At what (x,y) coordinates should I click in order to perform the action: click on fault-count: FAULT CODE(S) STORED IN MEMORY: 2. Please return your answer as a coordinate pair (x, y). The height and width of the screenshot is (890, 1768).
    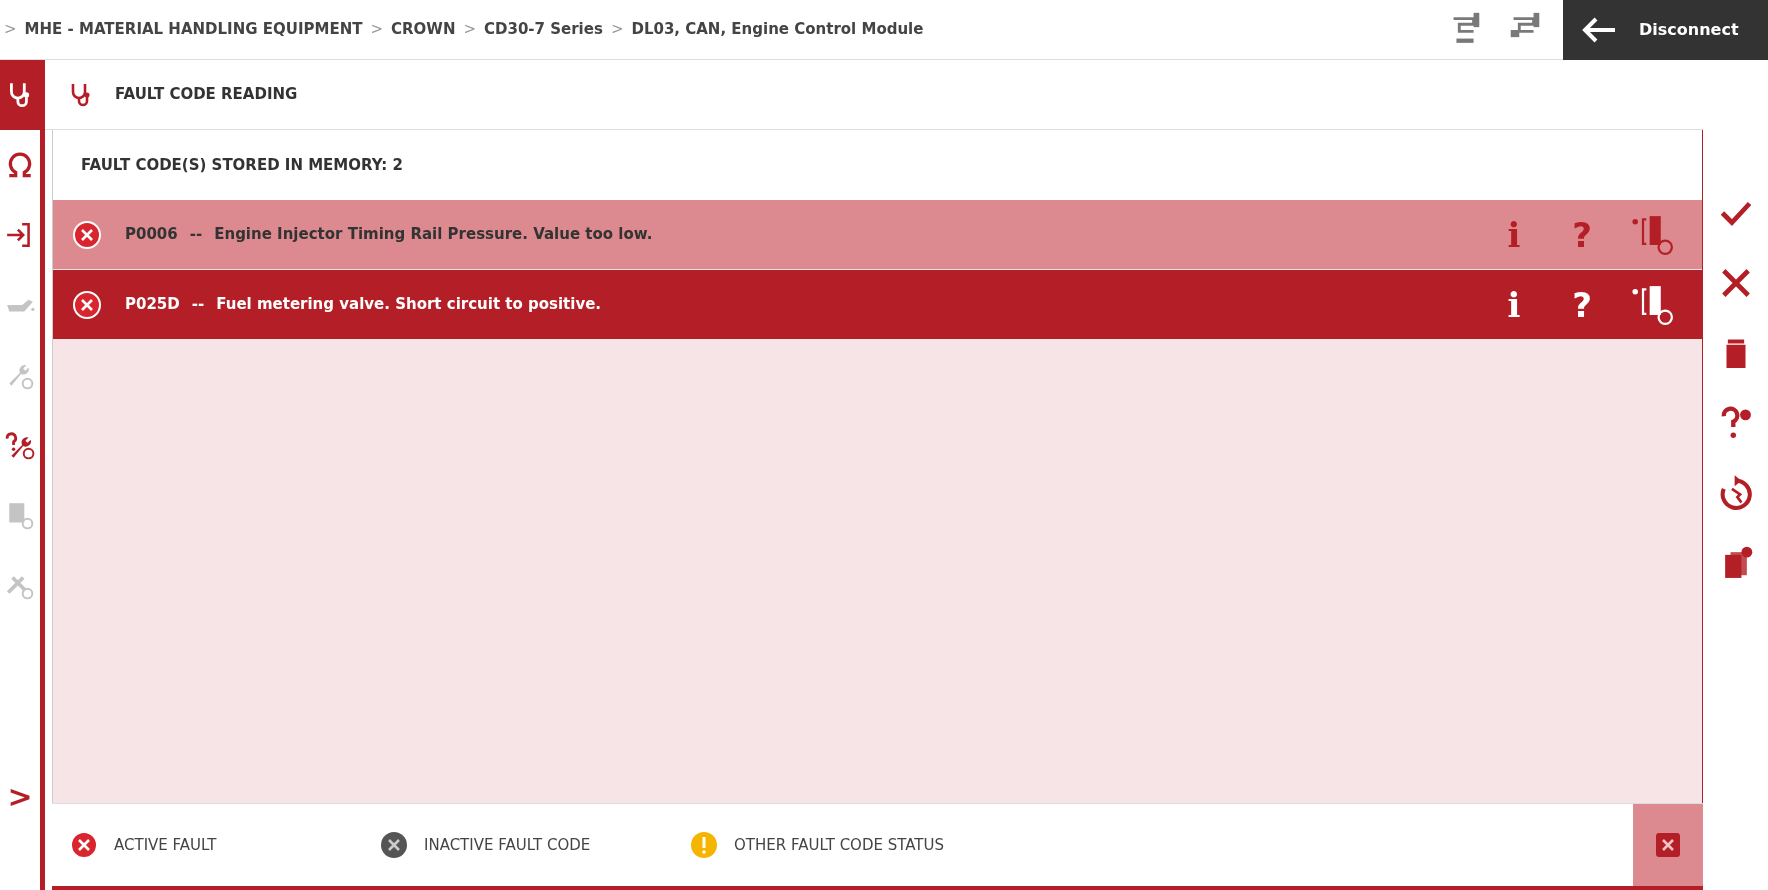
    Looking at the image, I should click on (242, 165).